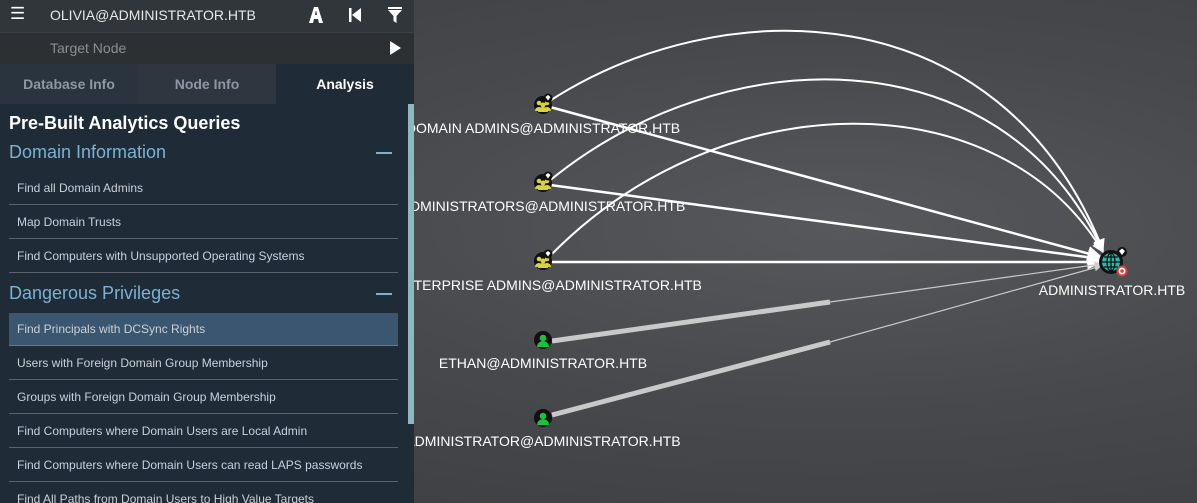  What do you see at coordinates (125, 123) in the screenshot?
I see `analysis-title: Pre-Built Analytics Queries` at bounding box center [125, 123].